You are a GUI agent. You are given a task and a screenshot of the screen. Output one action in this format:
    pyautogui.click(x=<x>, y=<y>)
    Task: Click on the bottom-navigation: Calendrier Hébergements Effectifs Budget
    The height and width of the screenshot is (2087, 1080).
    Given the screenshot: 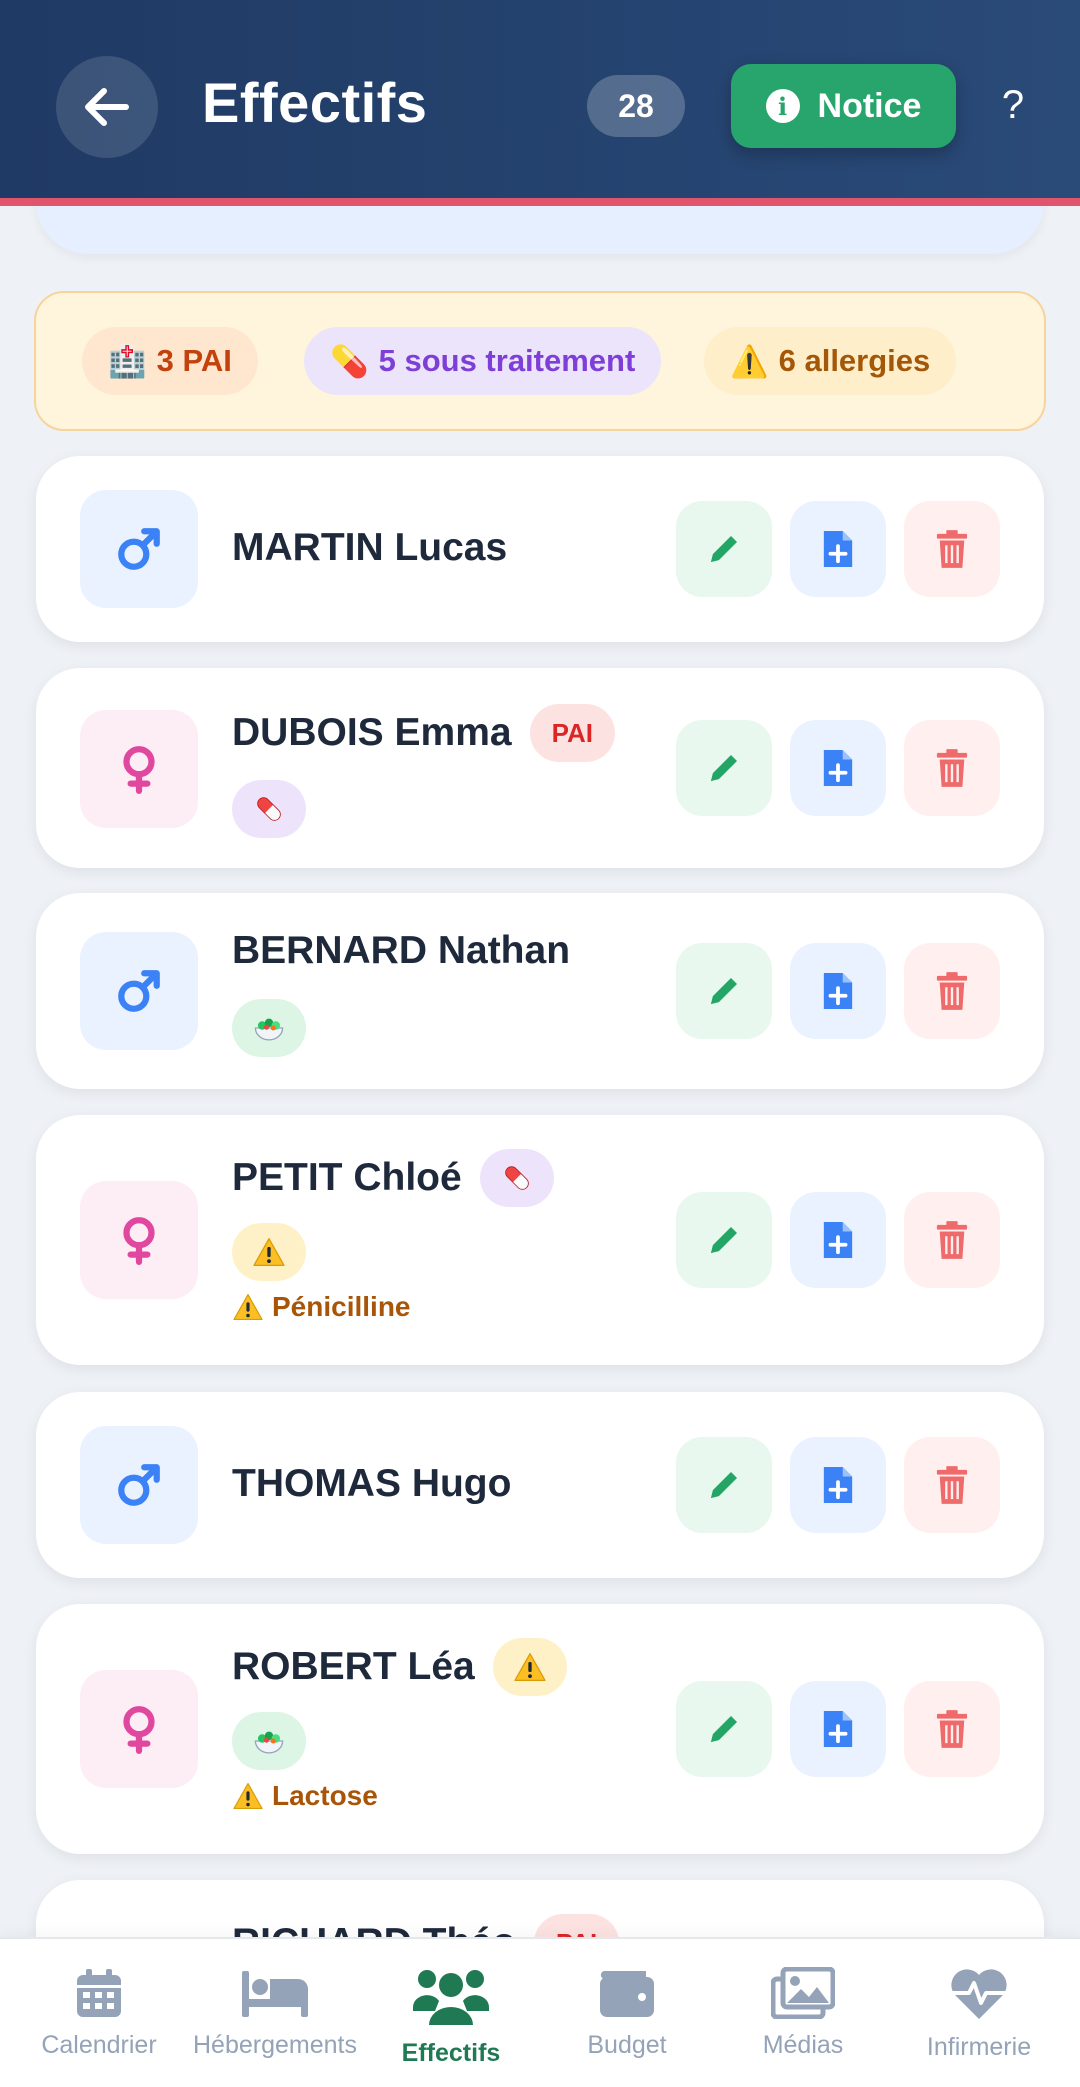 What is the action you would take?
    pyautogui.click(x=540, y=2012)
    